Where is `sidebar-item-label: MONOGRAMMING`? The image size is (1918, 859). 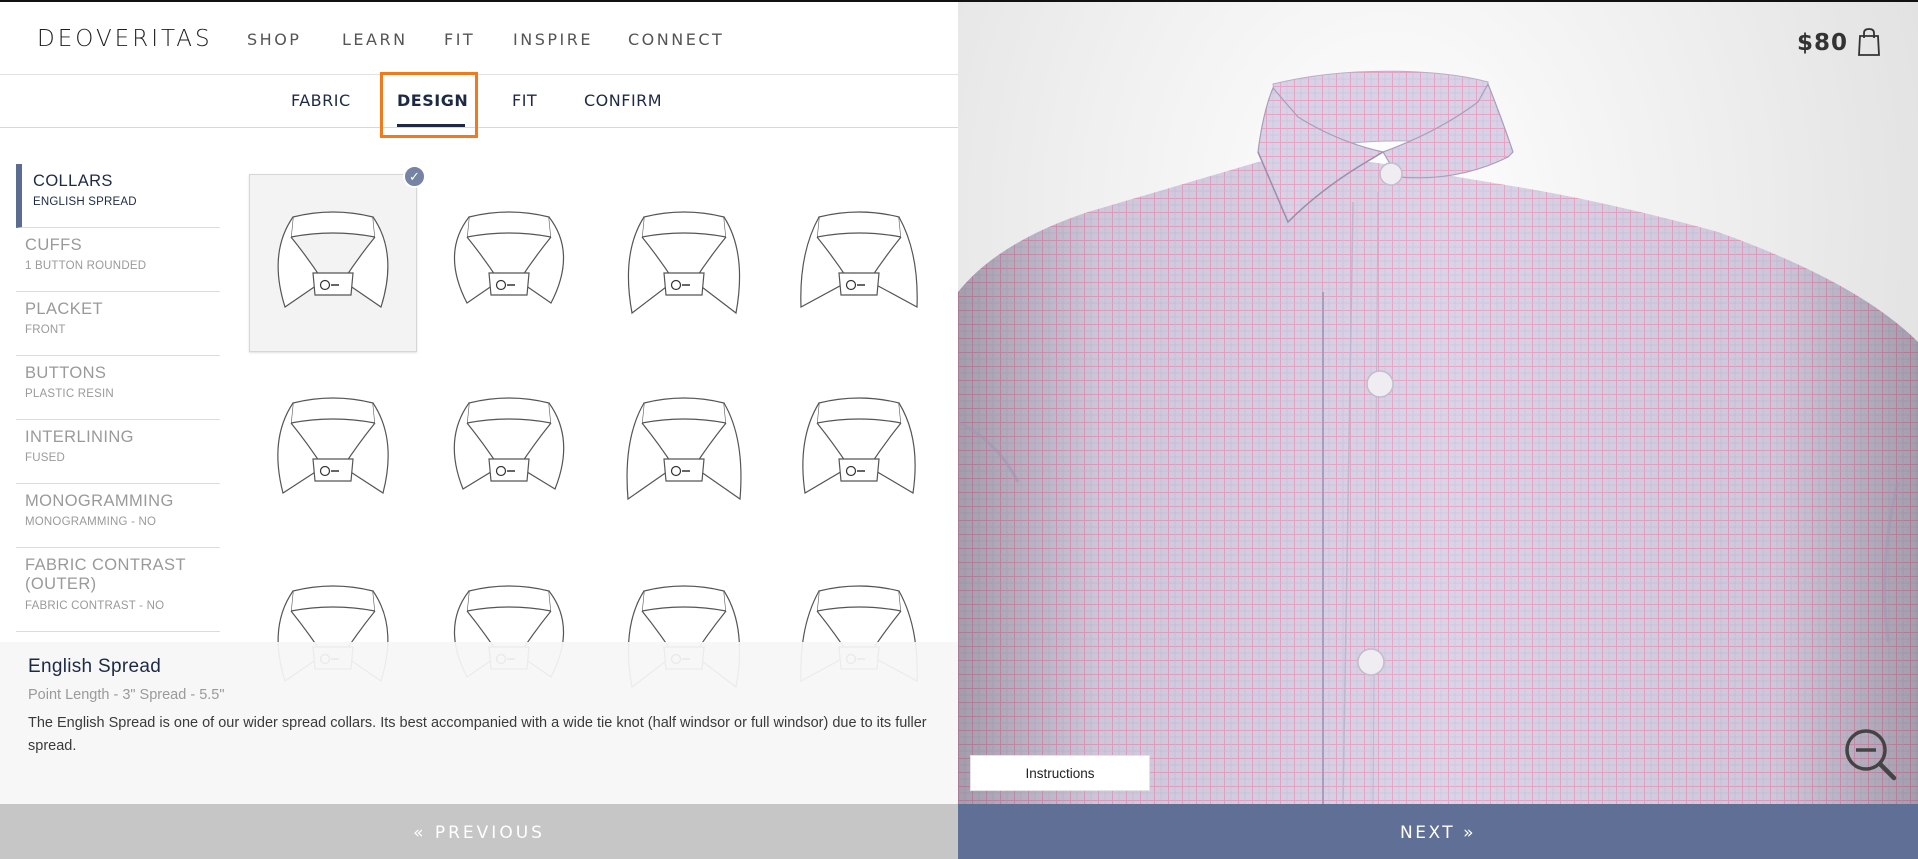
sidebar-item-label: MONOGRAMMING is located at coordinates (99, 501).